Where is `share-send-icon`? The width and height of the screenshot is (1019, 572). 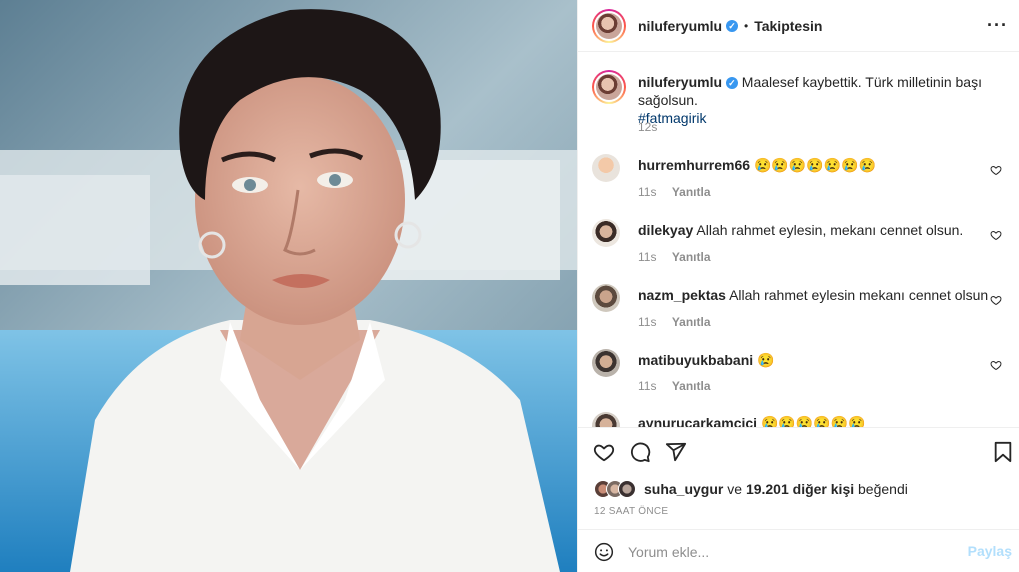
share-send-icon is located at coordinates (676, 452).